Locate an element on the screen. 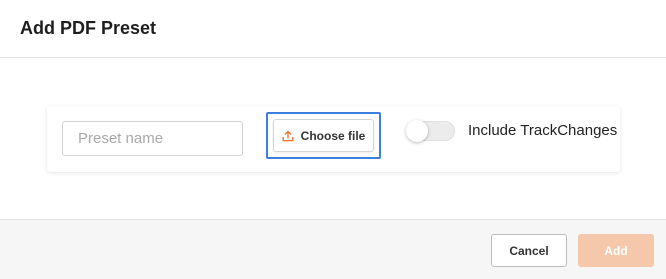 This screenshot has width=666, height=279. track-changes-toggle is located at coordinates (430, 131).